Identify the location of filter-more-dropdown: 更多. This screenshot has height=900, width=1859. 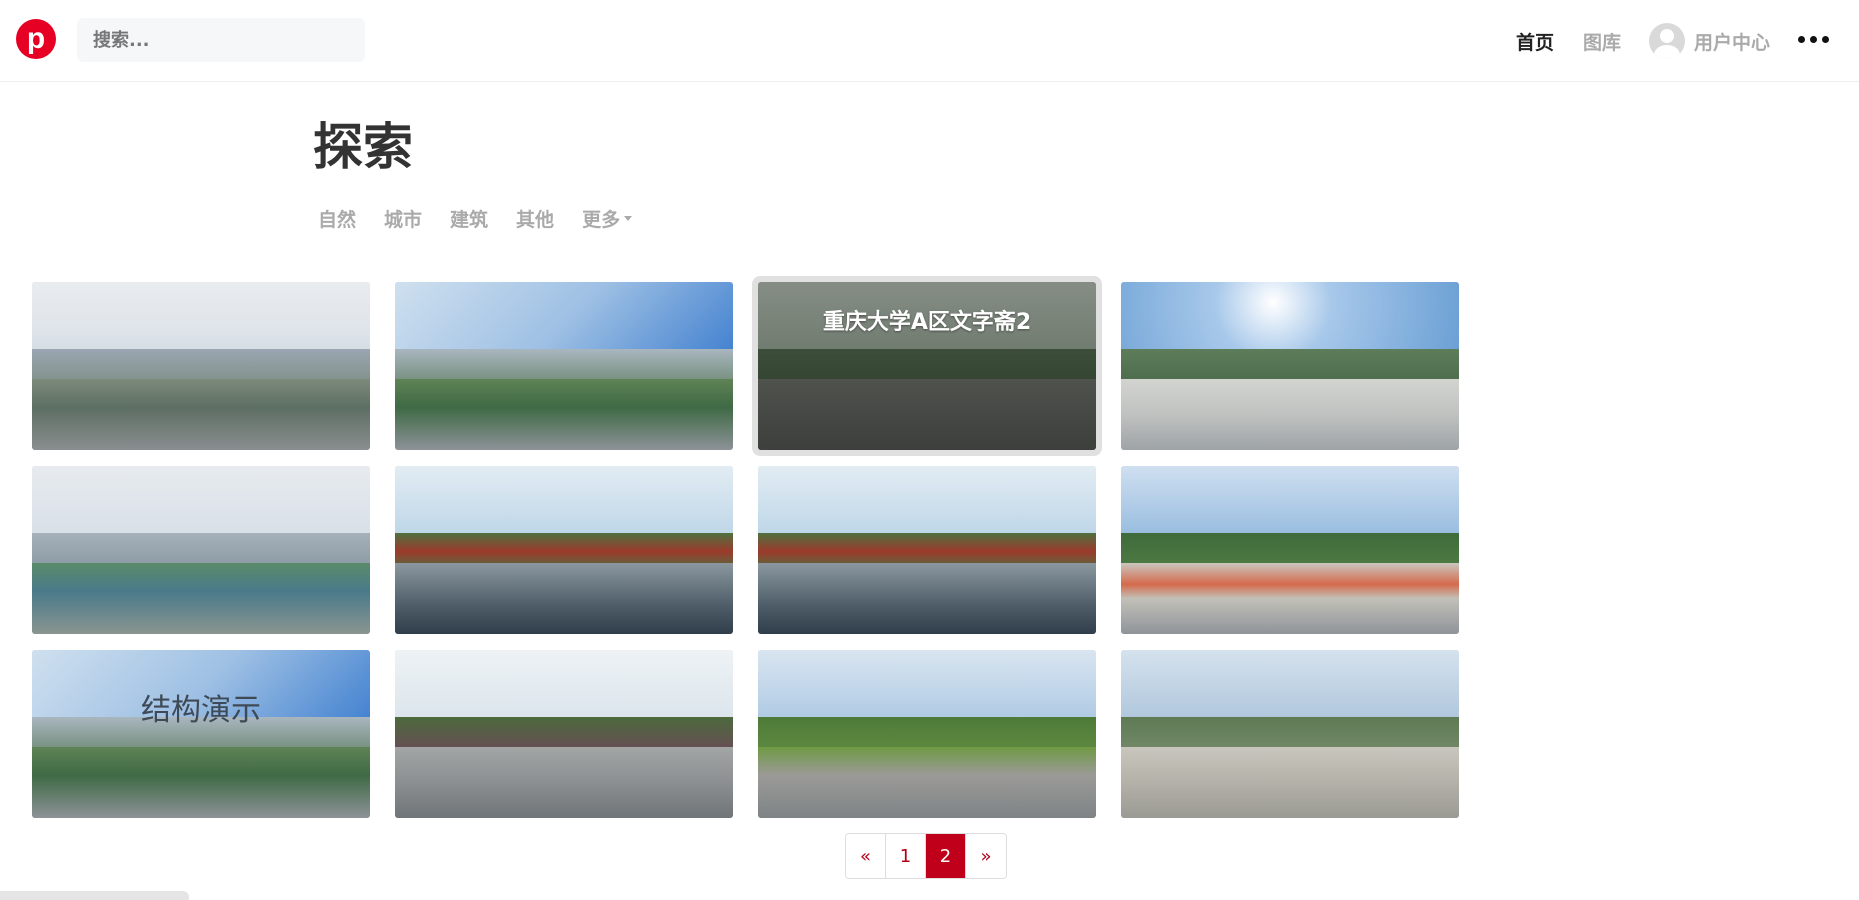
(607, 218).